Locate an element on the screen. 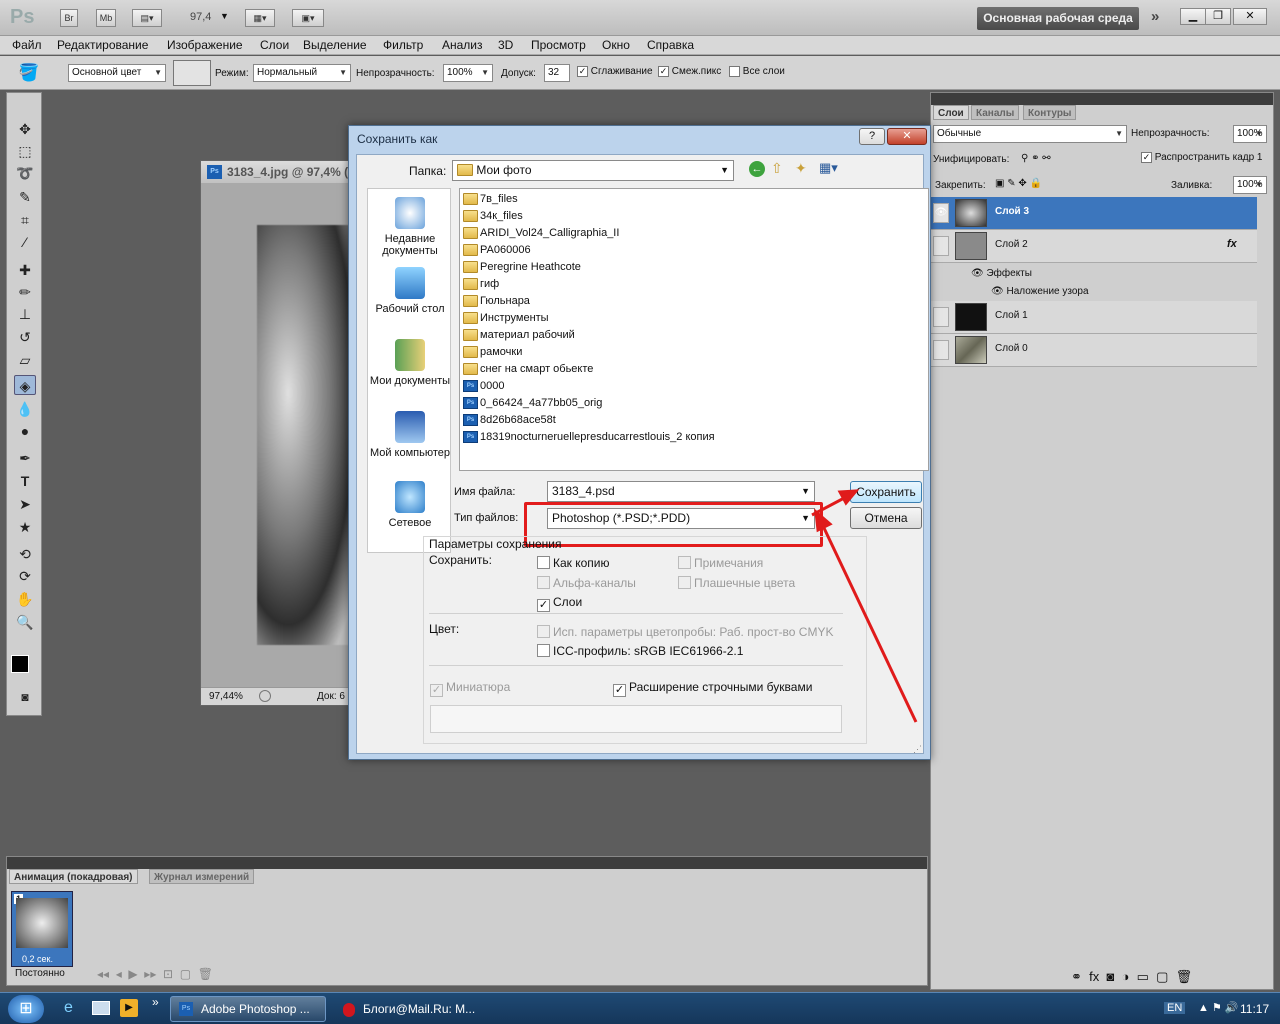 The height and width of the screenshot is (1024, 1280). document-canvas is located at coordinates (309, 435).